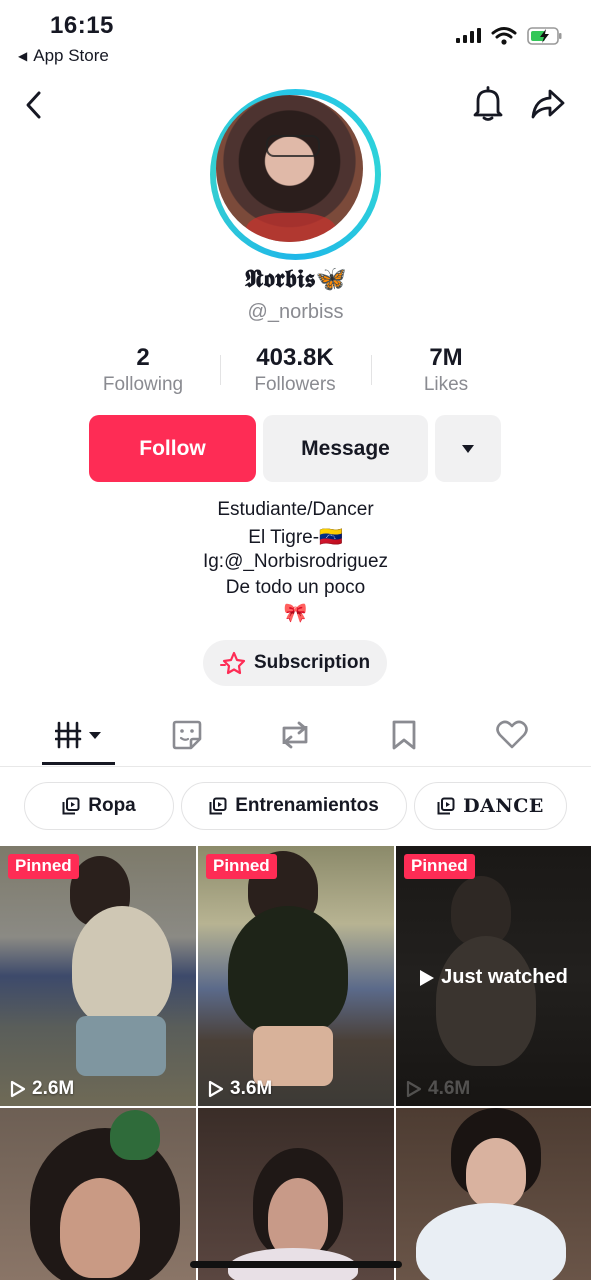  Describe the element at coordinates (296, 976) in the screenshot. I see `video-tile: Pinned 3.6M` at that location.